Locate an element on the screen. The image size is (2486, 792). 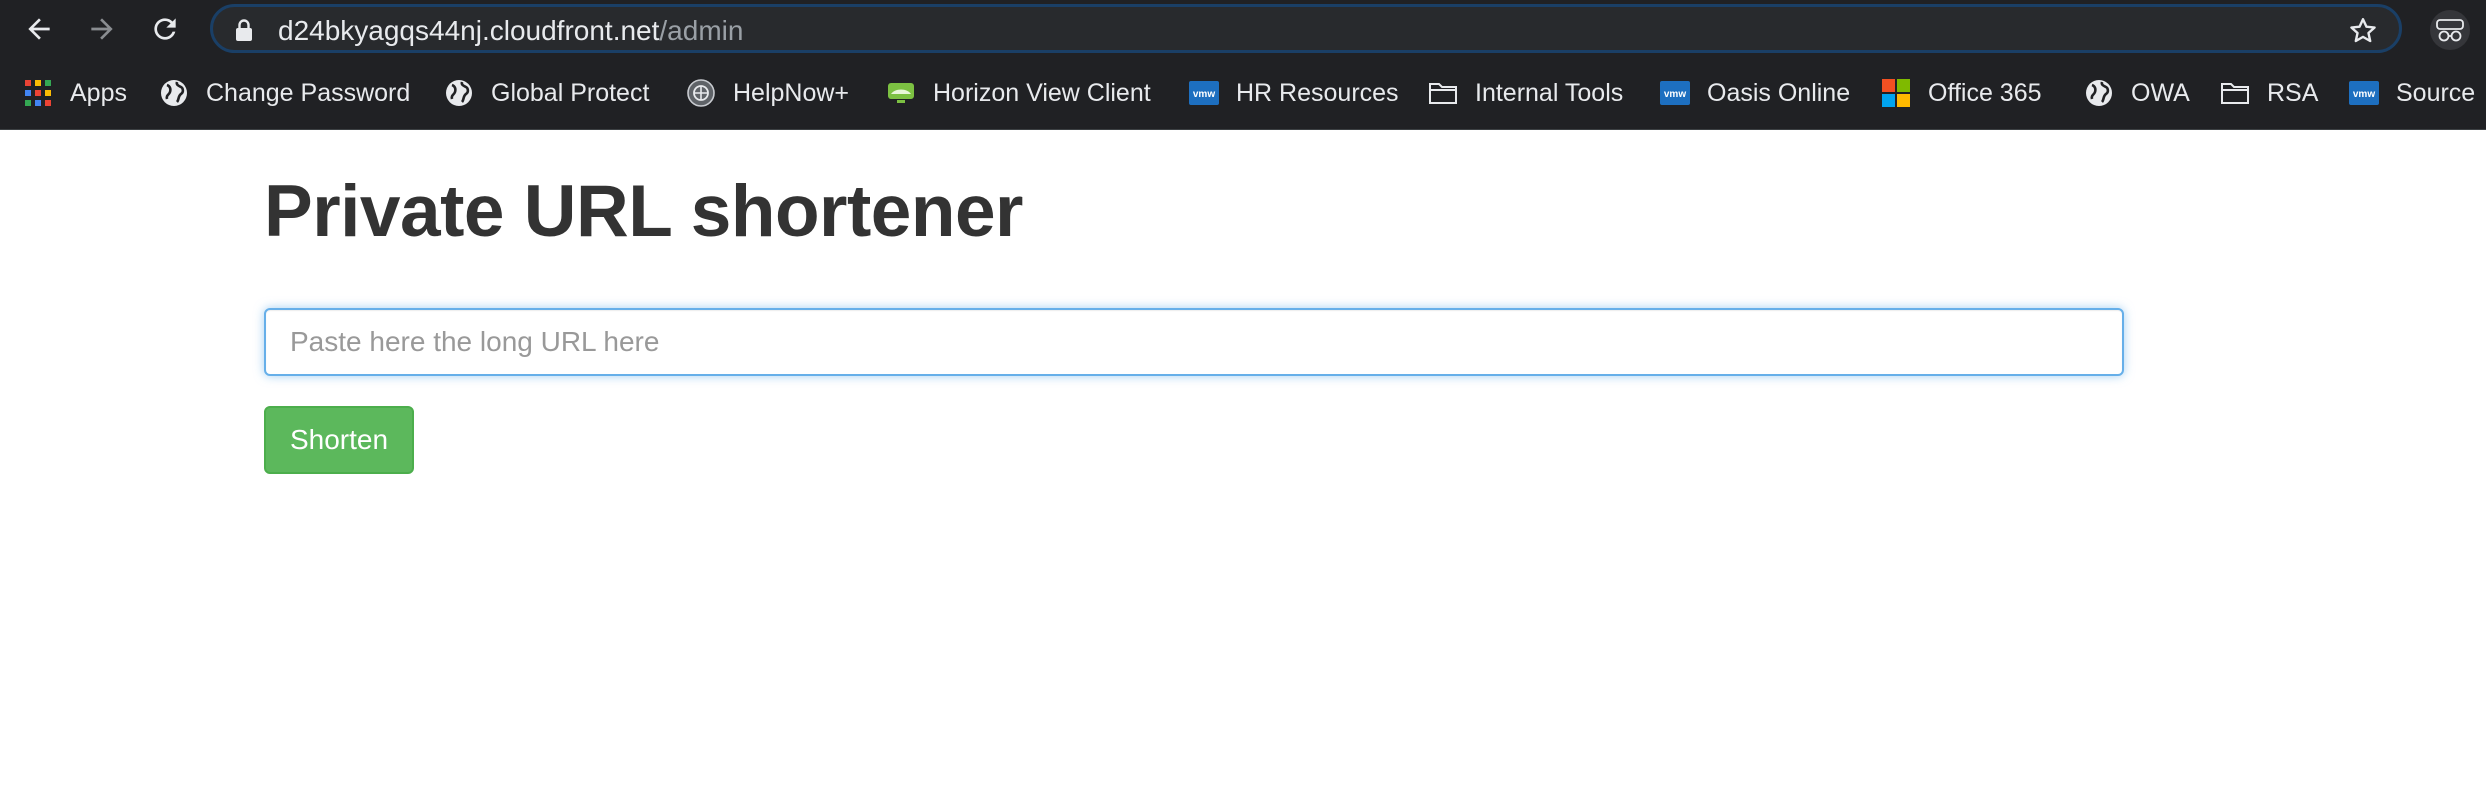
lock-icon is located at coordinates (244, 30).